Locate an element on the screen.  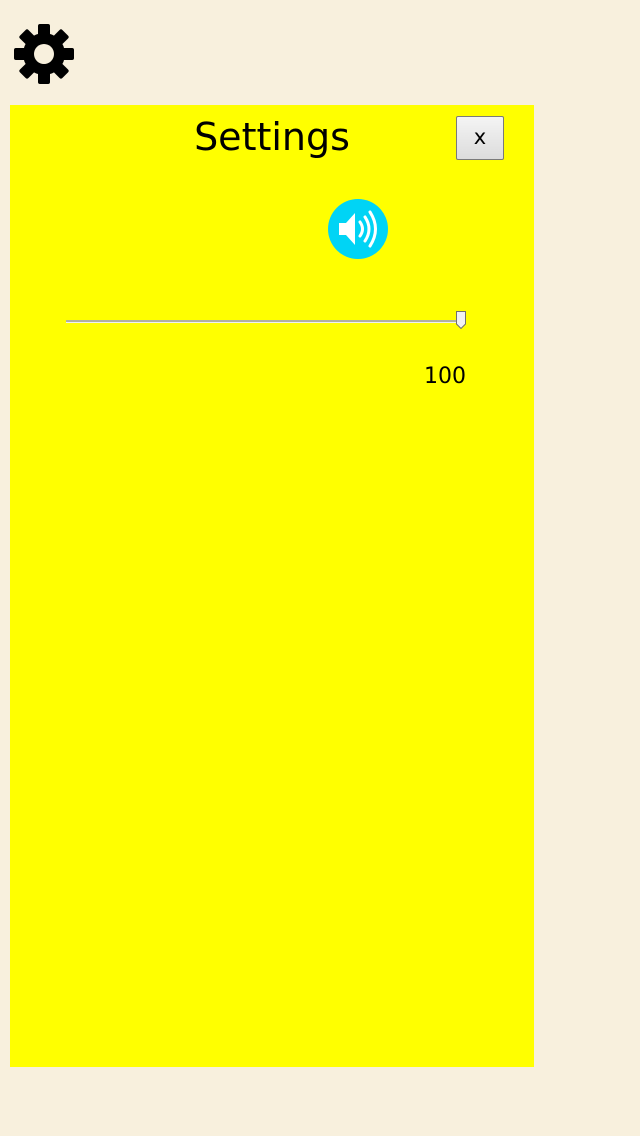
volume-value: 100 is located at coordinates (445, 376).